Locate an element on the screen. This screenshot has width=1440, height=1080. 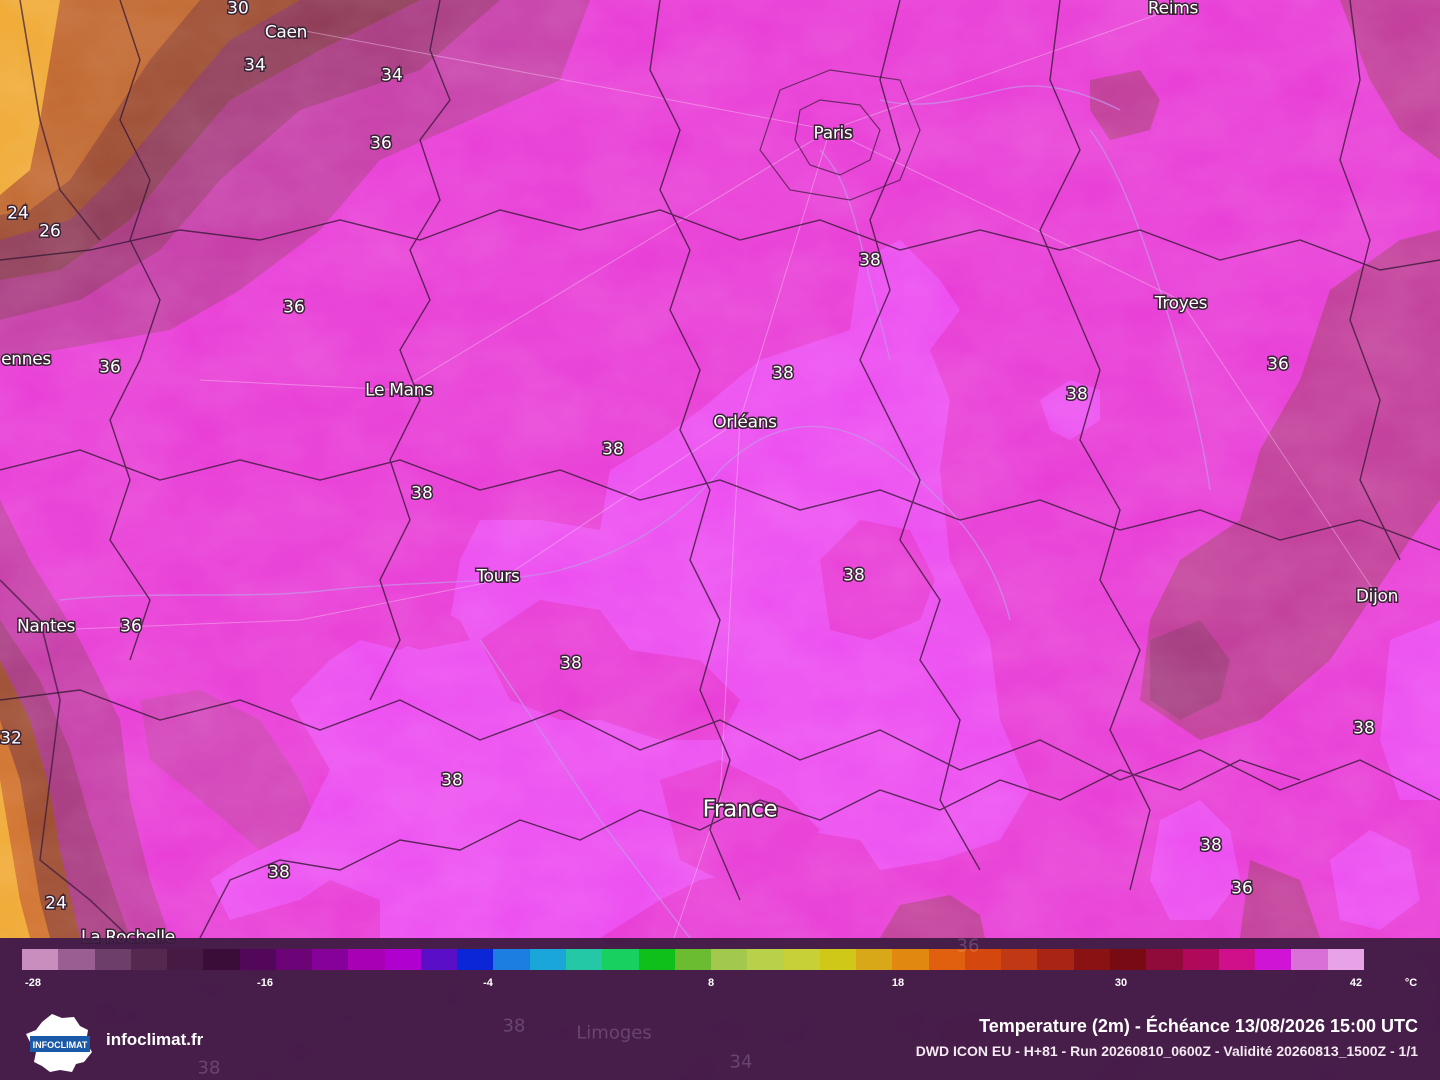
infoclimat-logo: INFOCLIMAT is located at coordinates (60, 1043).